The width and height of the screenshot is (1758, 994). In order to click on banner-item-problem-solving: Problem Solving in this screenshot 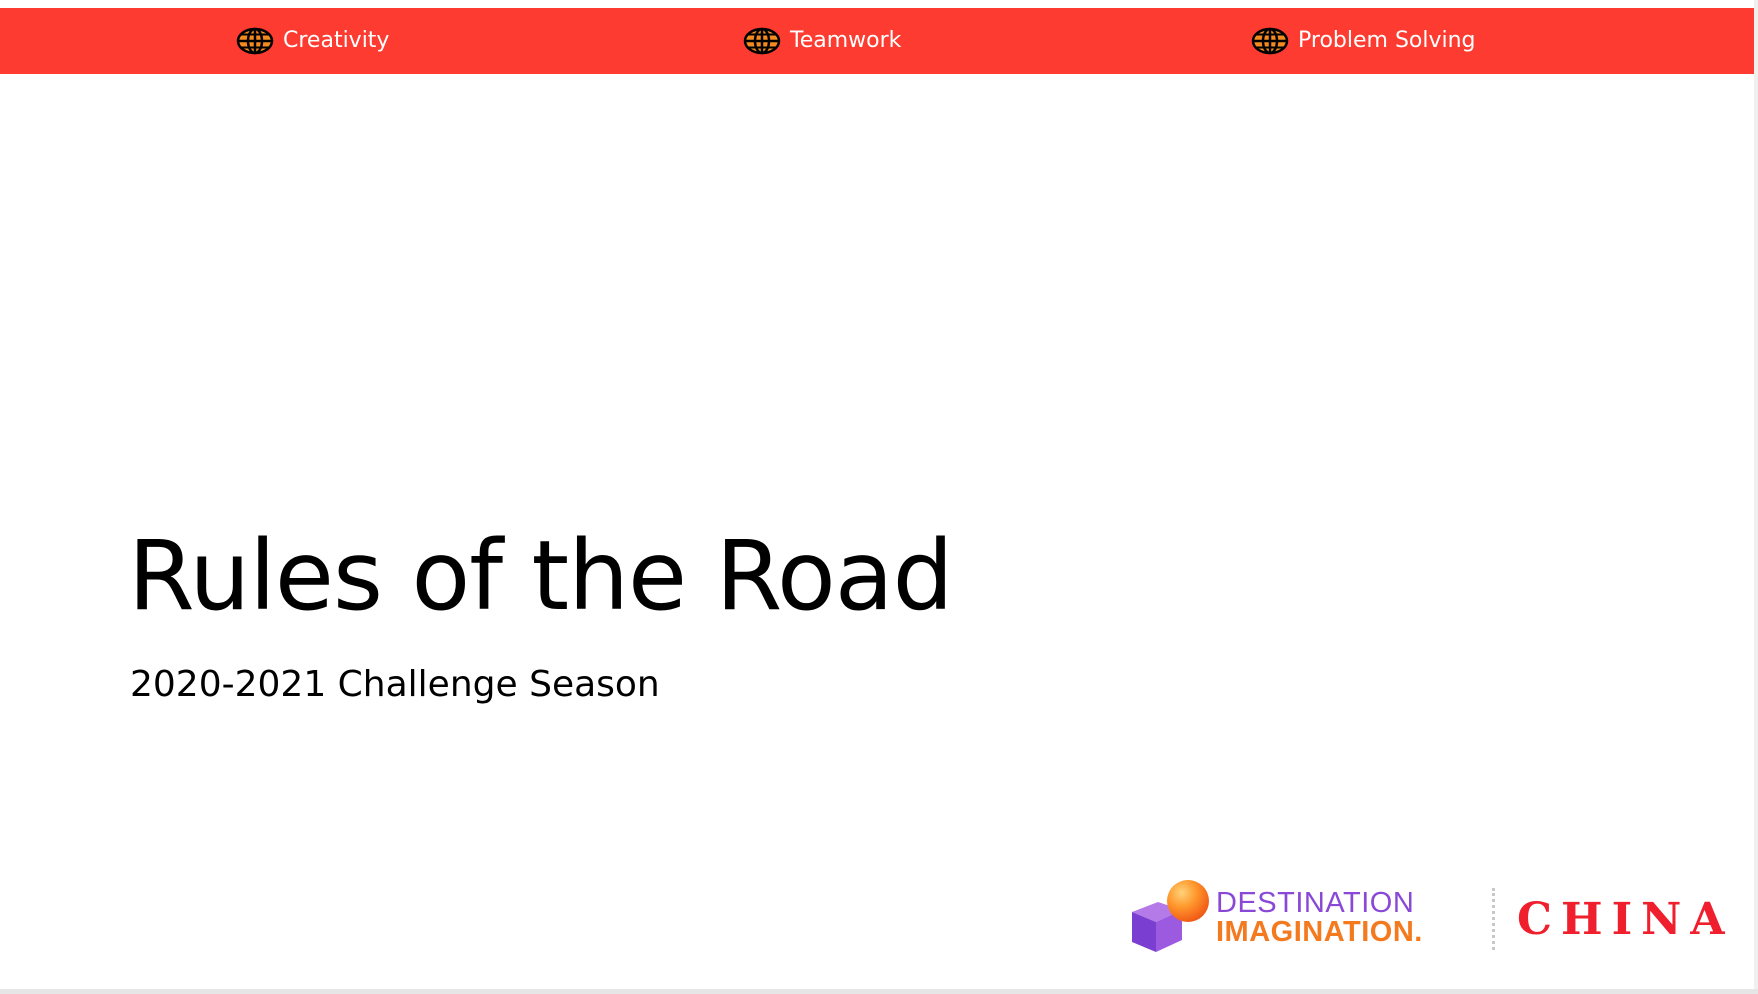, I will do `click(1363, 41)`.